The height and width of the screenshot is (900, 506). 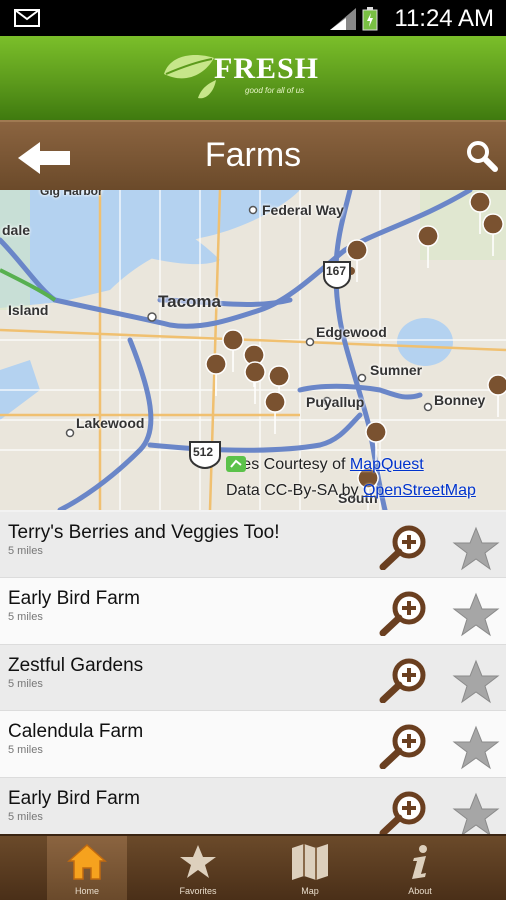 What do you see at coordinates (396, 370) in the screenshot?
I see `map-label-sumner: Sumner` at bounding box center [396, 370].